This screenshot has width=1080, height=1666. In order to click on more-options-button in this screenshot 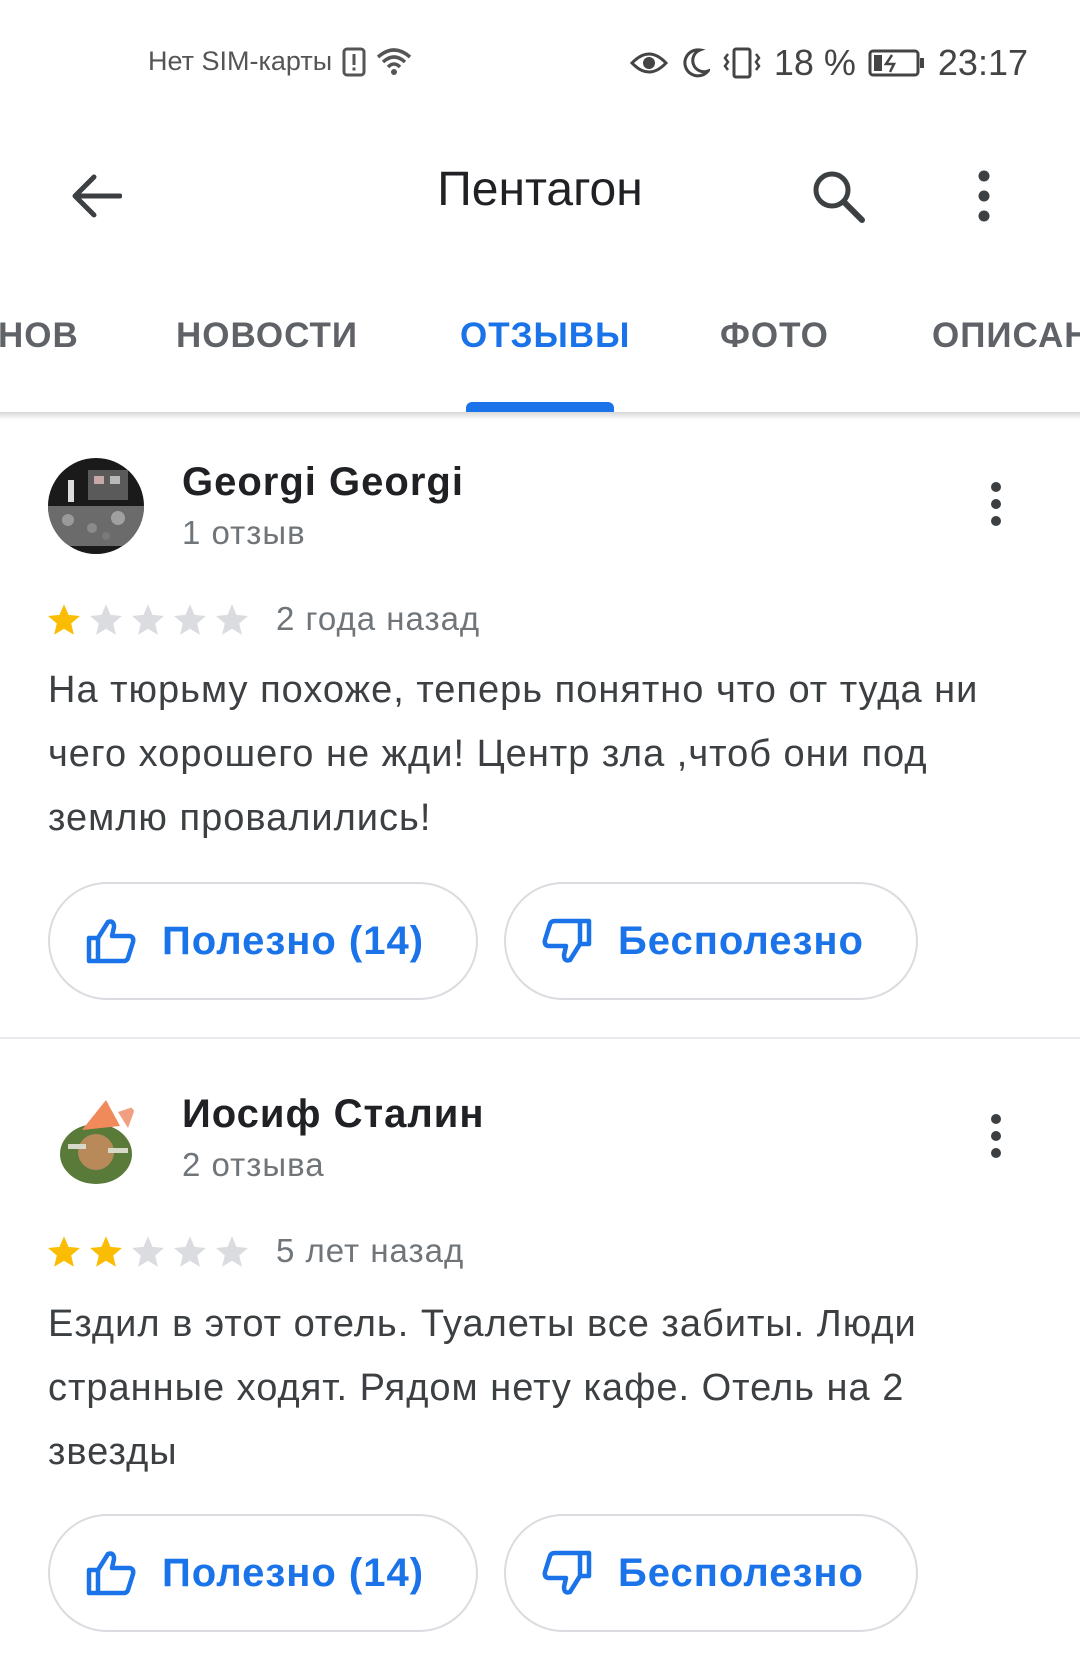, I will do `click(984, 196)`.